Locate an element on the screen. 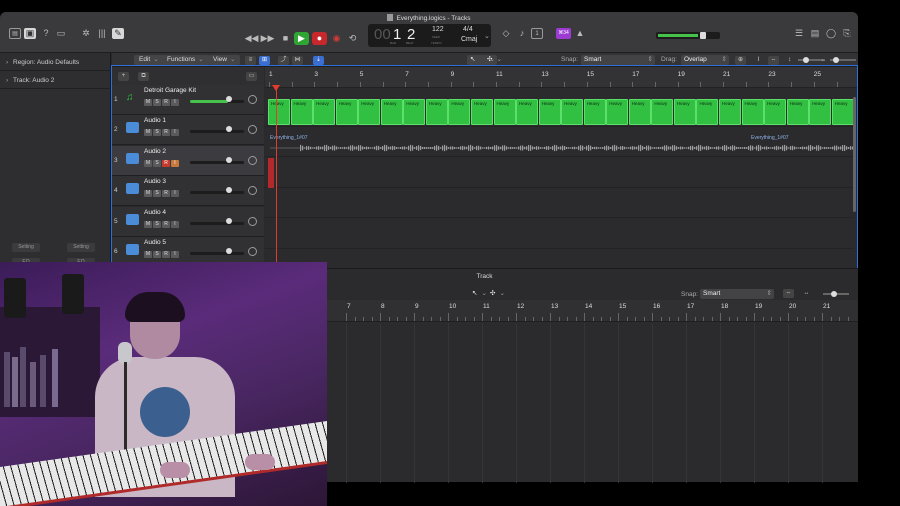  horizontal-zoom-knob is located at coordinates (836, 60).